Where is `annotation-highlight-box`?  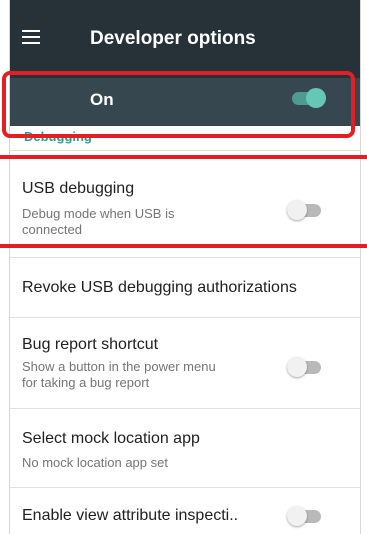
annotation-highlight-box is located at coordinates (178, 104).